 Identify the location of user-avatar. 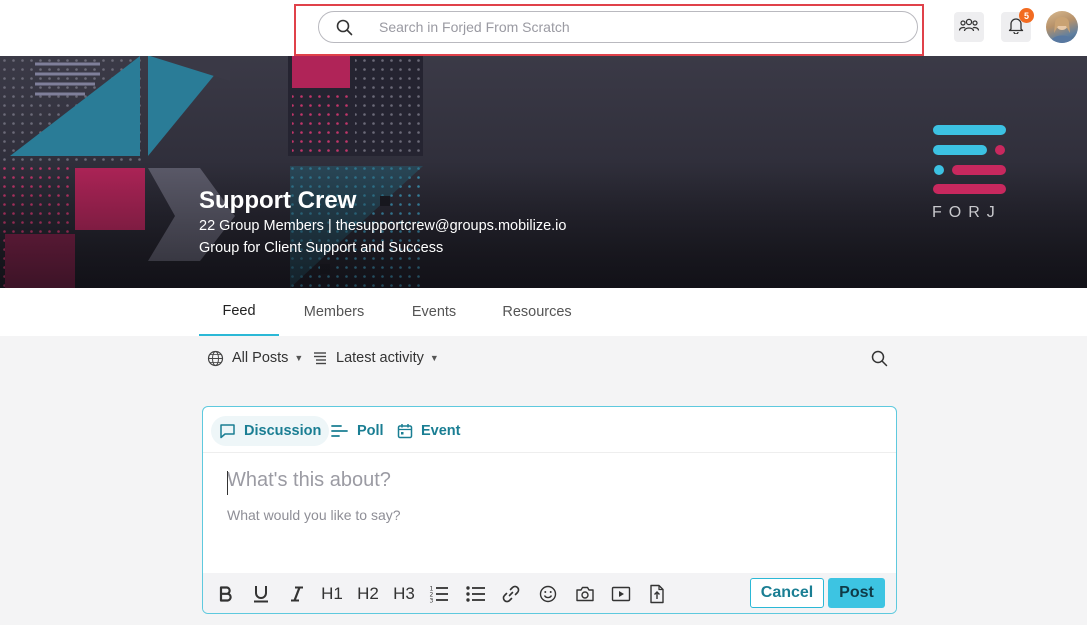
(1062, 27).